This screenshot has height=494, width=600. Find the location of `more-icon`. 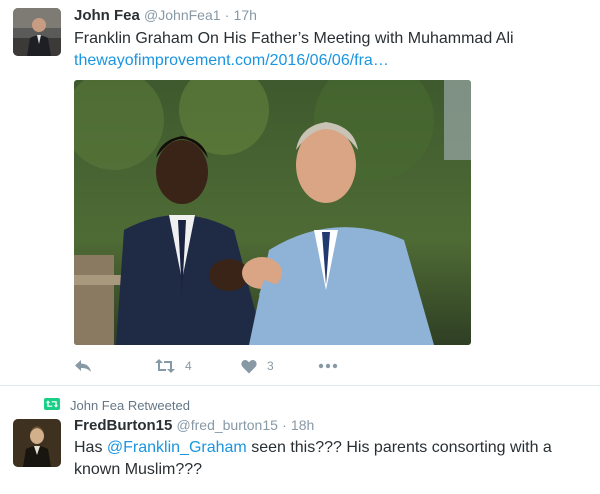

more-icon is located at coordinates (328, 366).